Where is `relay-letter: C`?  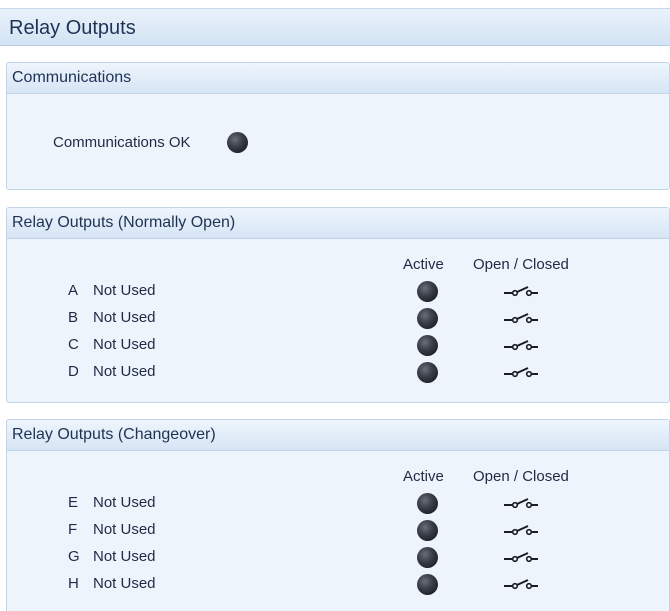
relay-letter: C is located at coordinates (73, 344).